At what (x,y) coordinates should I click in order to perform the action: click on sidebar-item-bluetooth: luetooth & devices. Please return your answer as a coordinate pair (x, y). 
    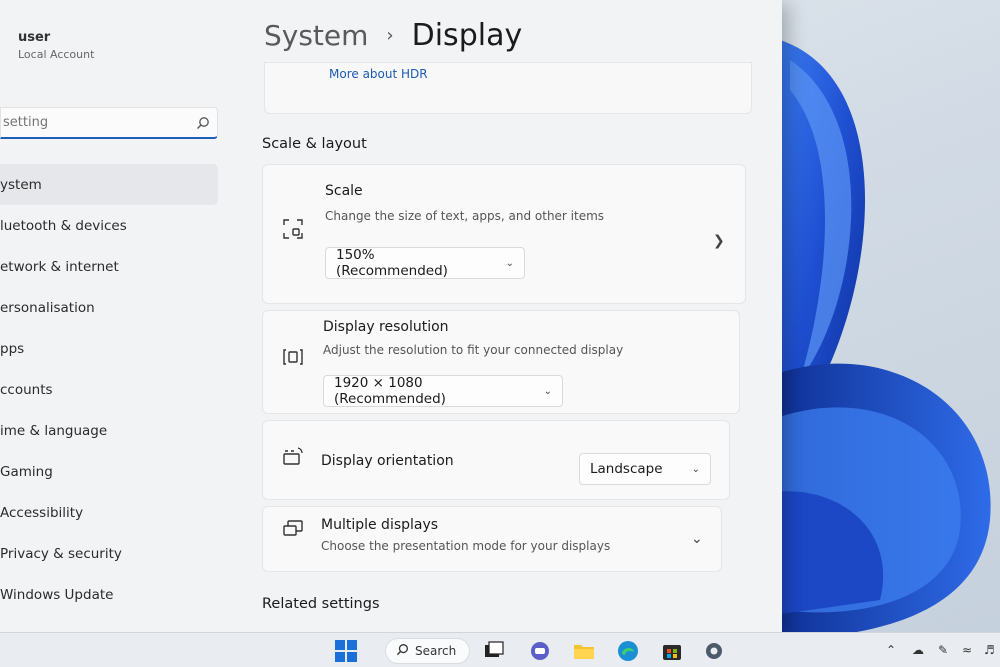
    Looking at the image, I should click on (109, 225).